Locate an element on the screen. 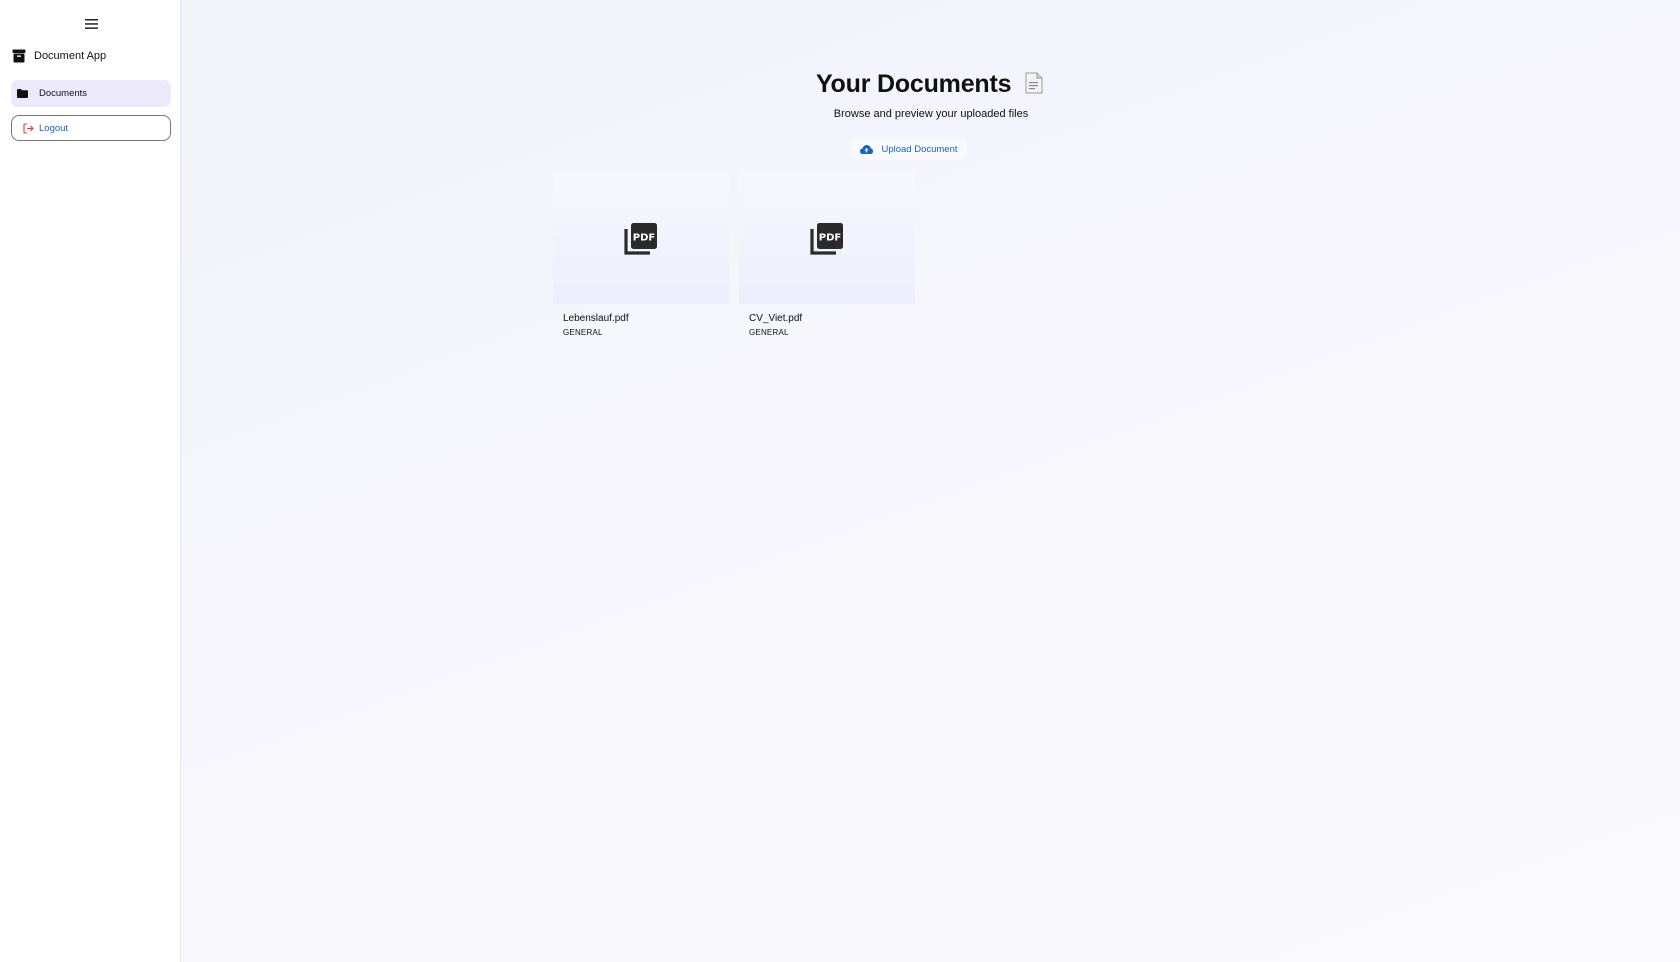 The height and width of the screenshot is (962, 1680). document-card: PDF CV_Viet.pdf GENERAL is located at coordinates (827, 257).